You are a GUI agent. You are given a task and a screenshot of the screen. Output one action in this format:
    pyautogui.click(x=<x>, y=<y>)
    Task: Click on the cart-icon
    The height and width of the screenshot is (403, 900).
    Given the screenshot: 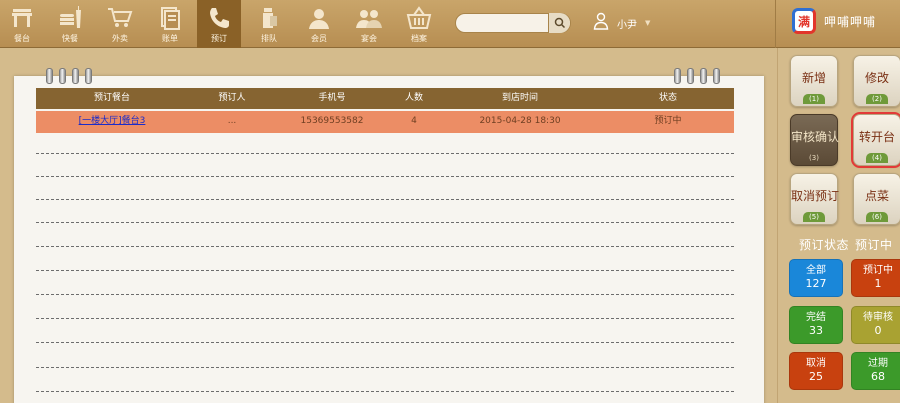 What is the action you would take?
    pyautogui.click(x=120, y=18)
    